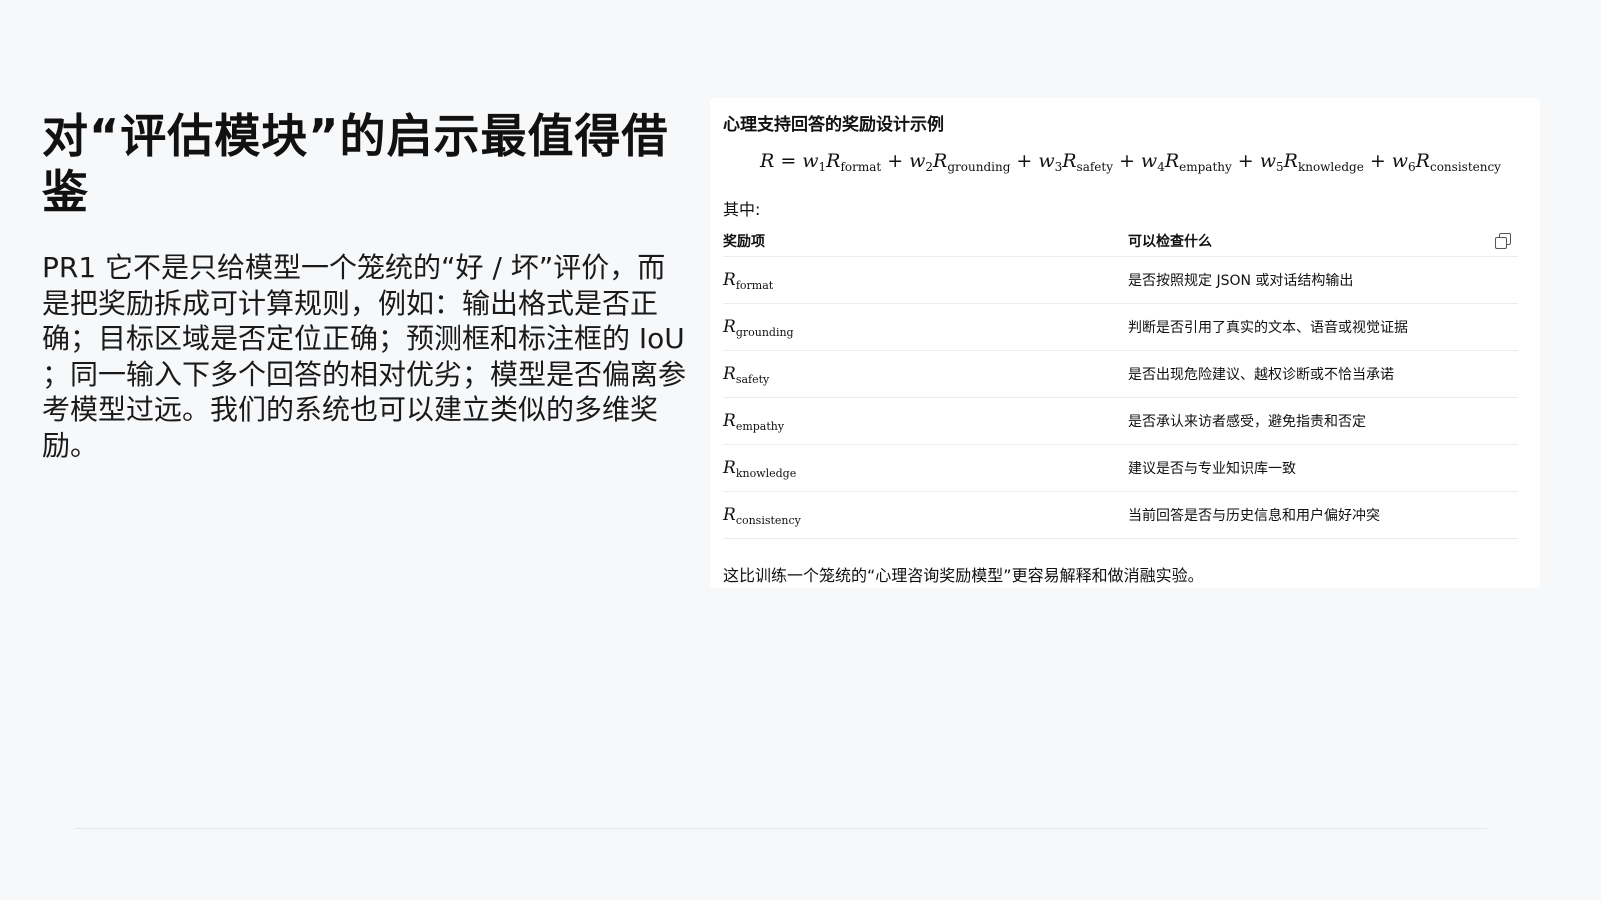 The width and height of the screenshot is (1601, 900). Describe the element at coordinates (1247, 422) in the screenshot. I see `check-description-cell: 是否承认来访者感受，避免指责和否定` at that location.